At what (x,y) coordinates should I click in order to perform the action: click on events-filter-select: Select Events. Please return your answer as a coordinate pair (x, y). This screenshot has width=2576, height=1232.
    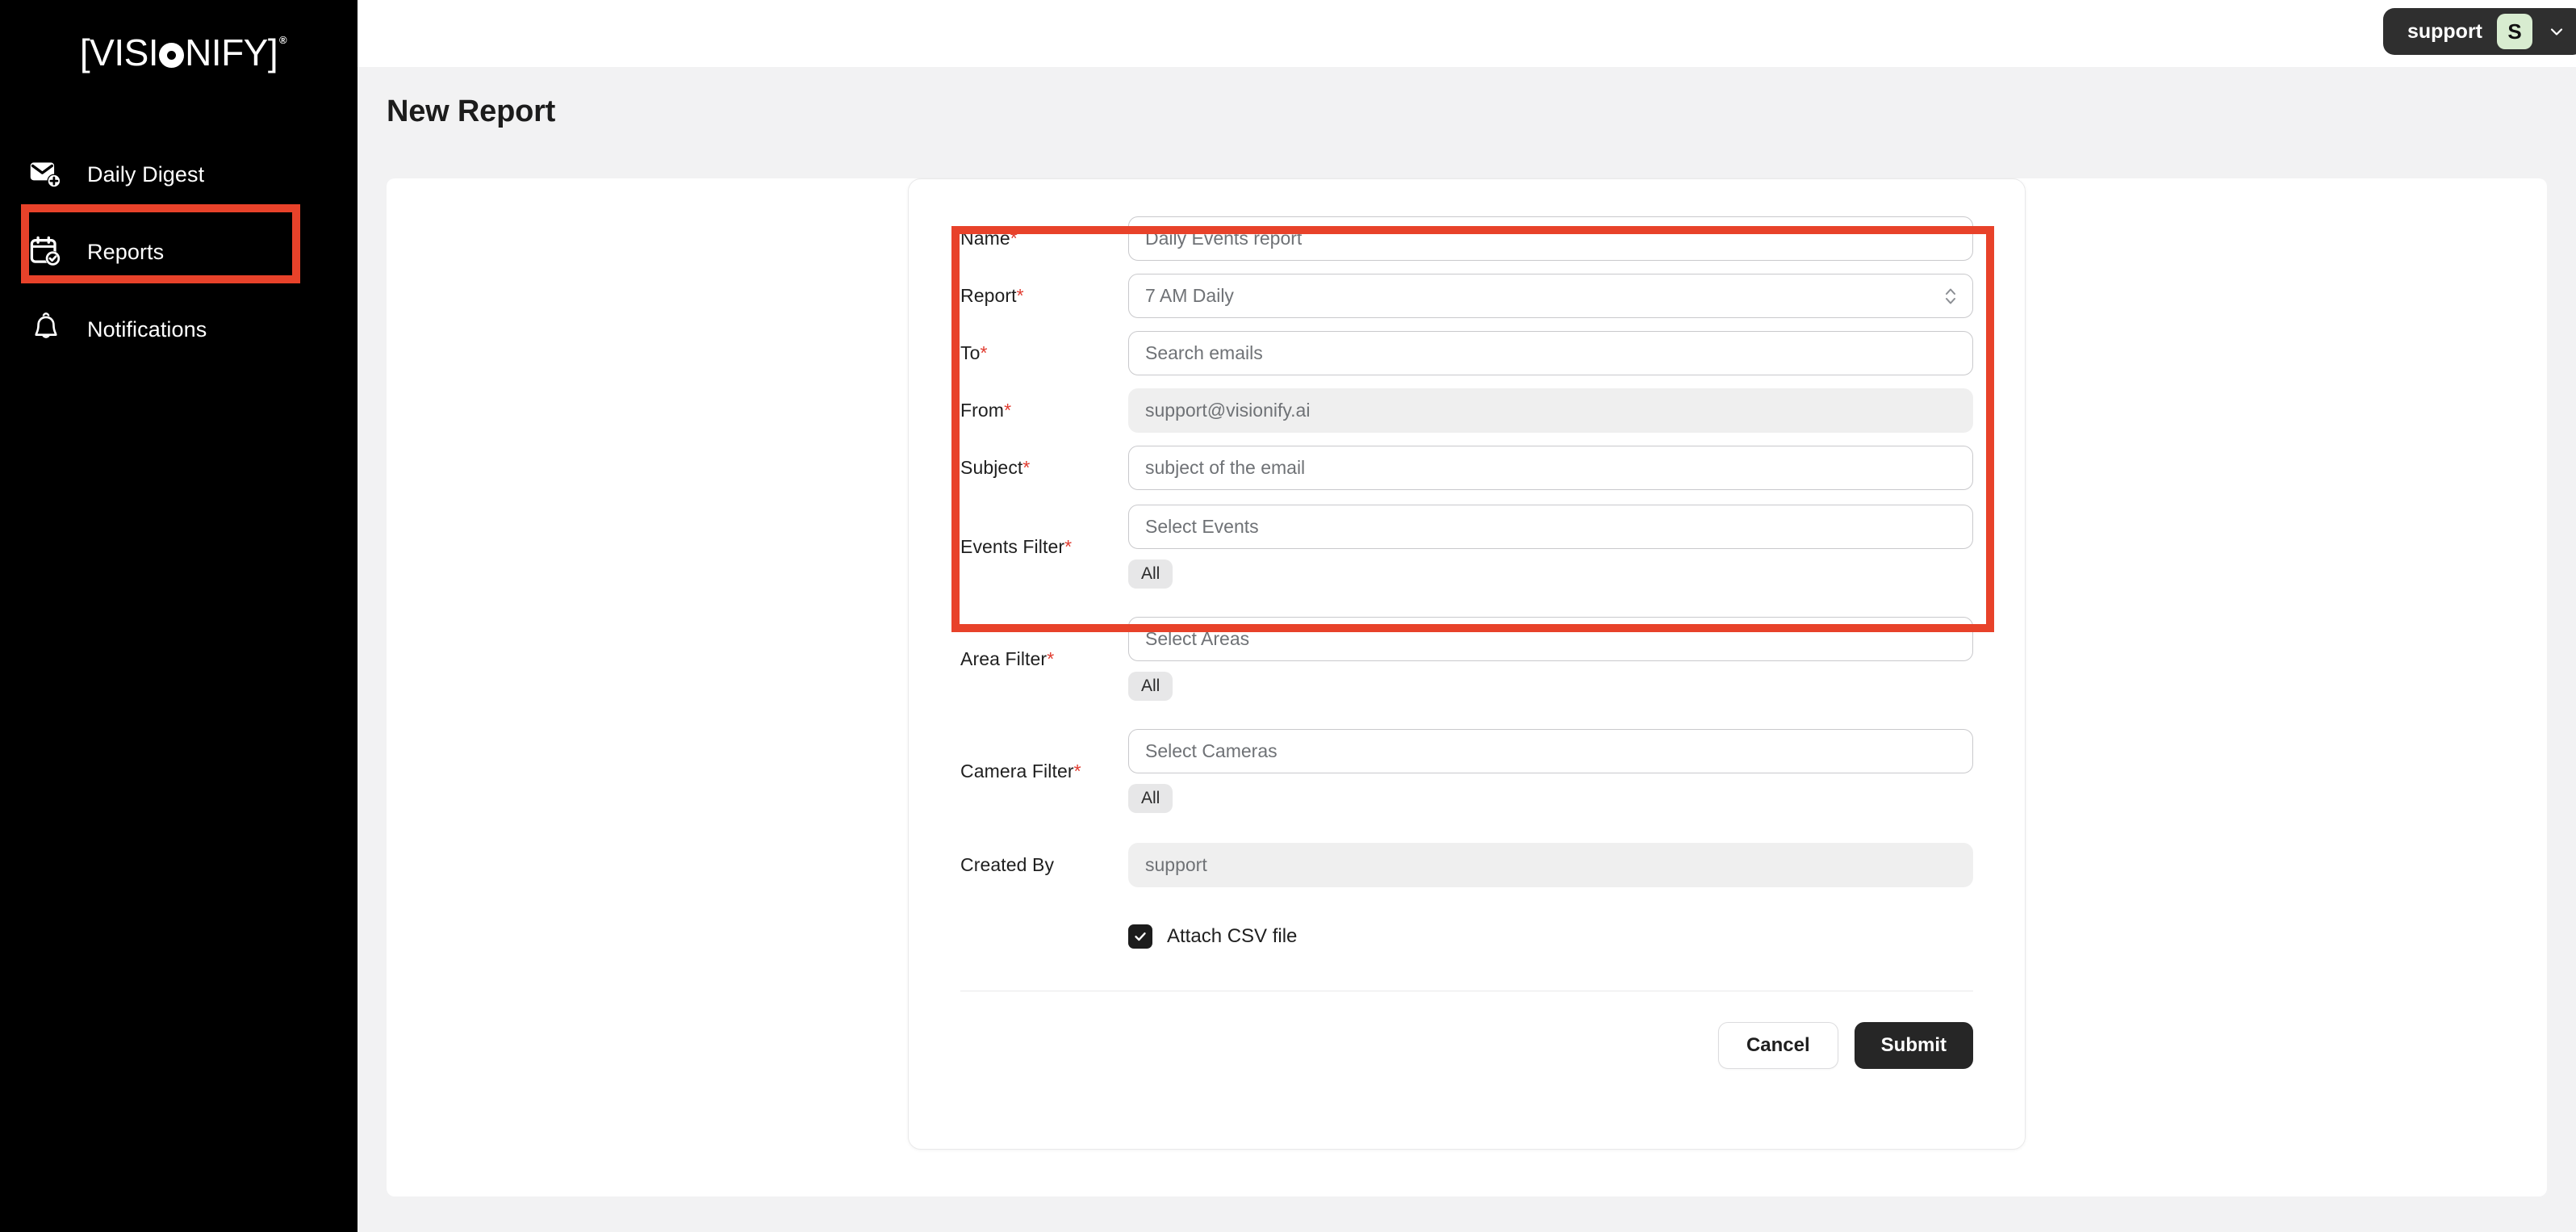
    Looking at the image, I should click on (1550, 527).